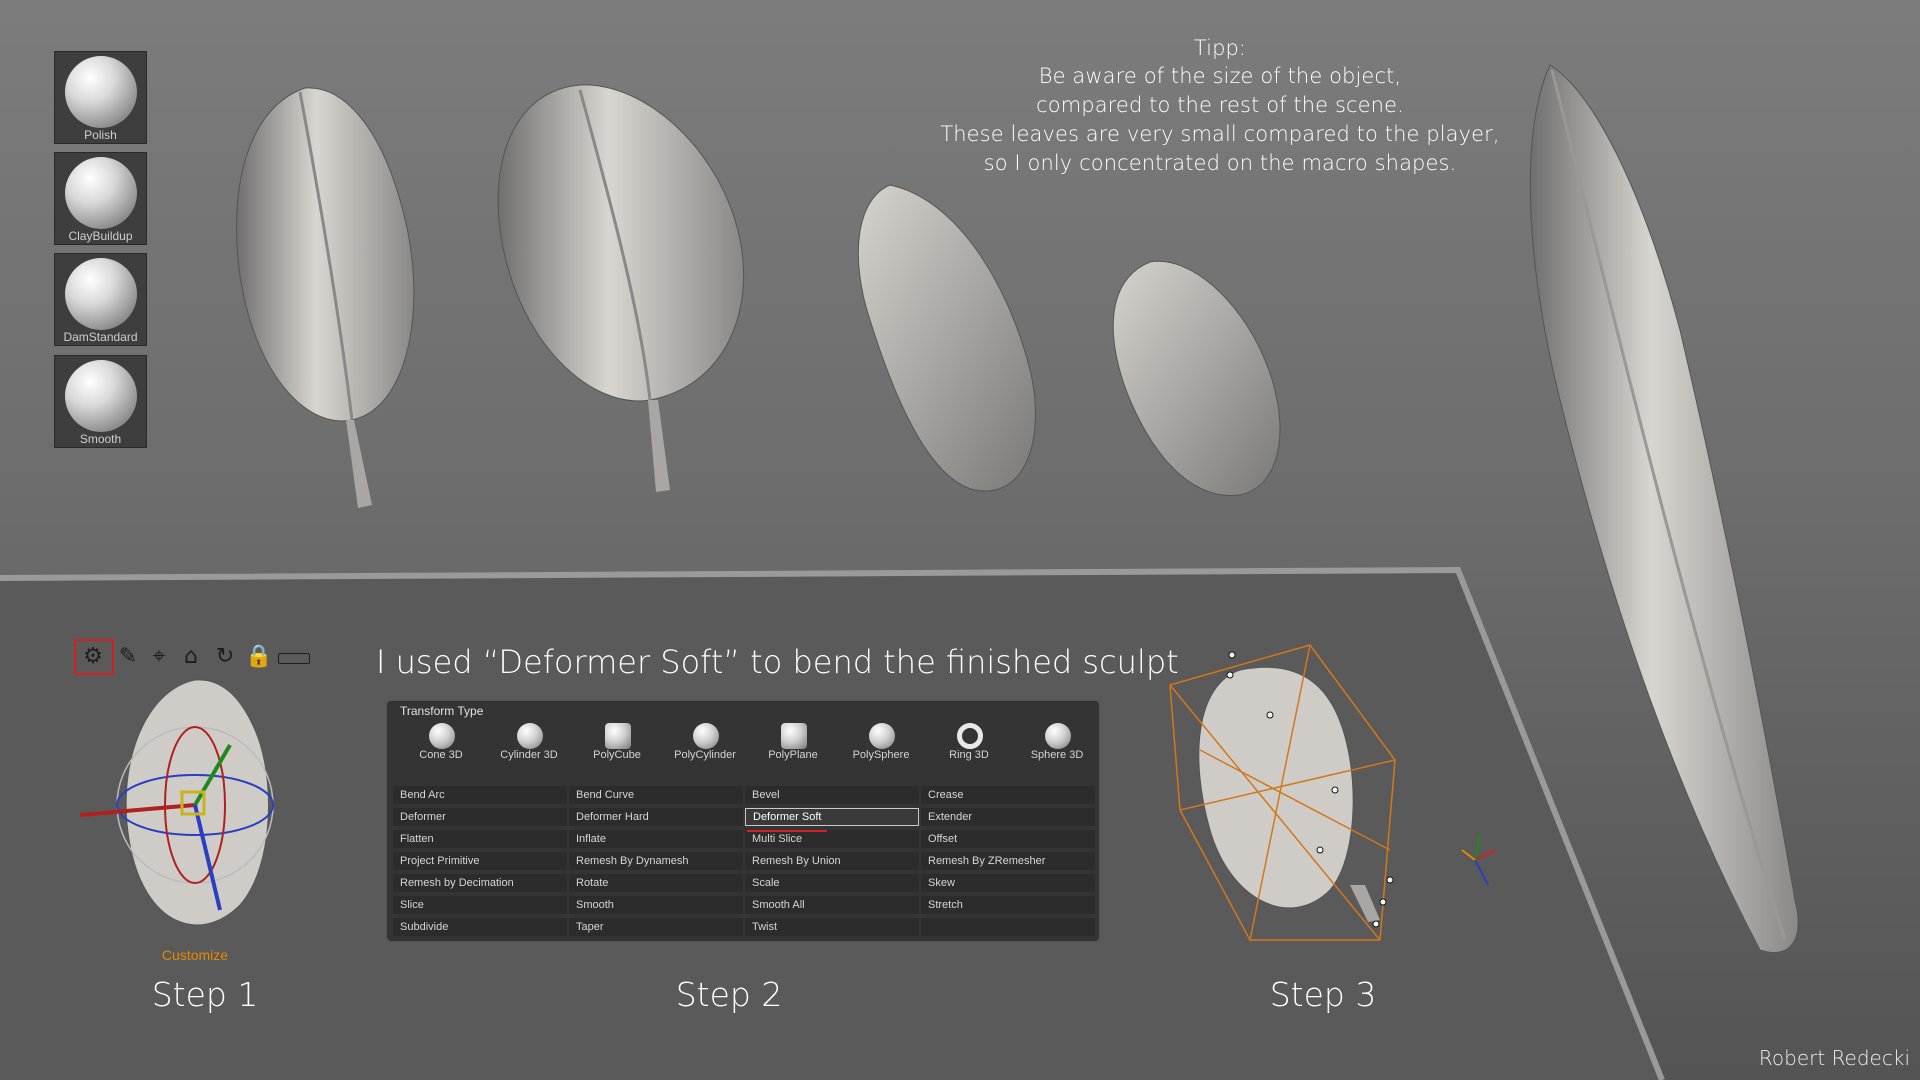 This screenshot has height=1080, width=1920. What do you see at coordinates (1323, 994) in the screenshot?
I see `step-3-label: Step 3` at bounding box center [1323, 994].